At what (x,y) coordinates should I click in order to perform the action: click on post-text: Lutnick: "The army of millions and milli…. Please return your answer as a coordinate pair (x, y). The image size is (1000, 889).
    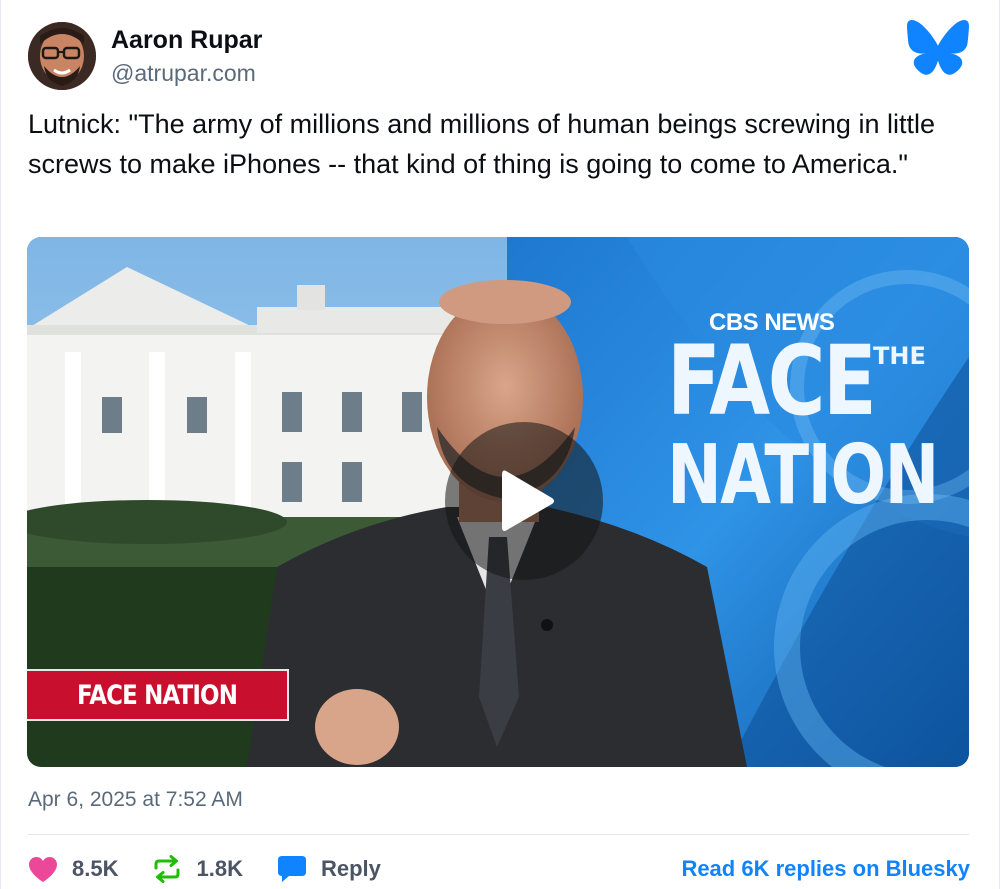
    Looking at the image, I should click on (481, 144).